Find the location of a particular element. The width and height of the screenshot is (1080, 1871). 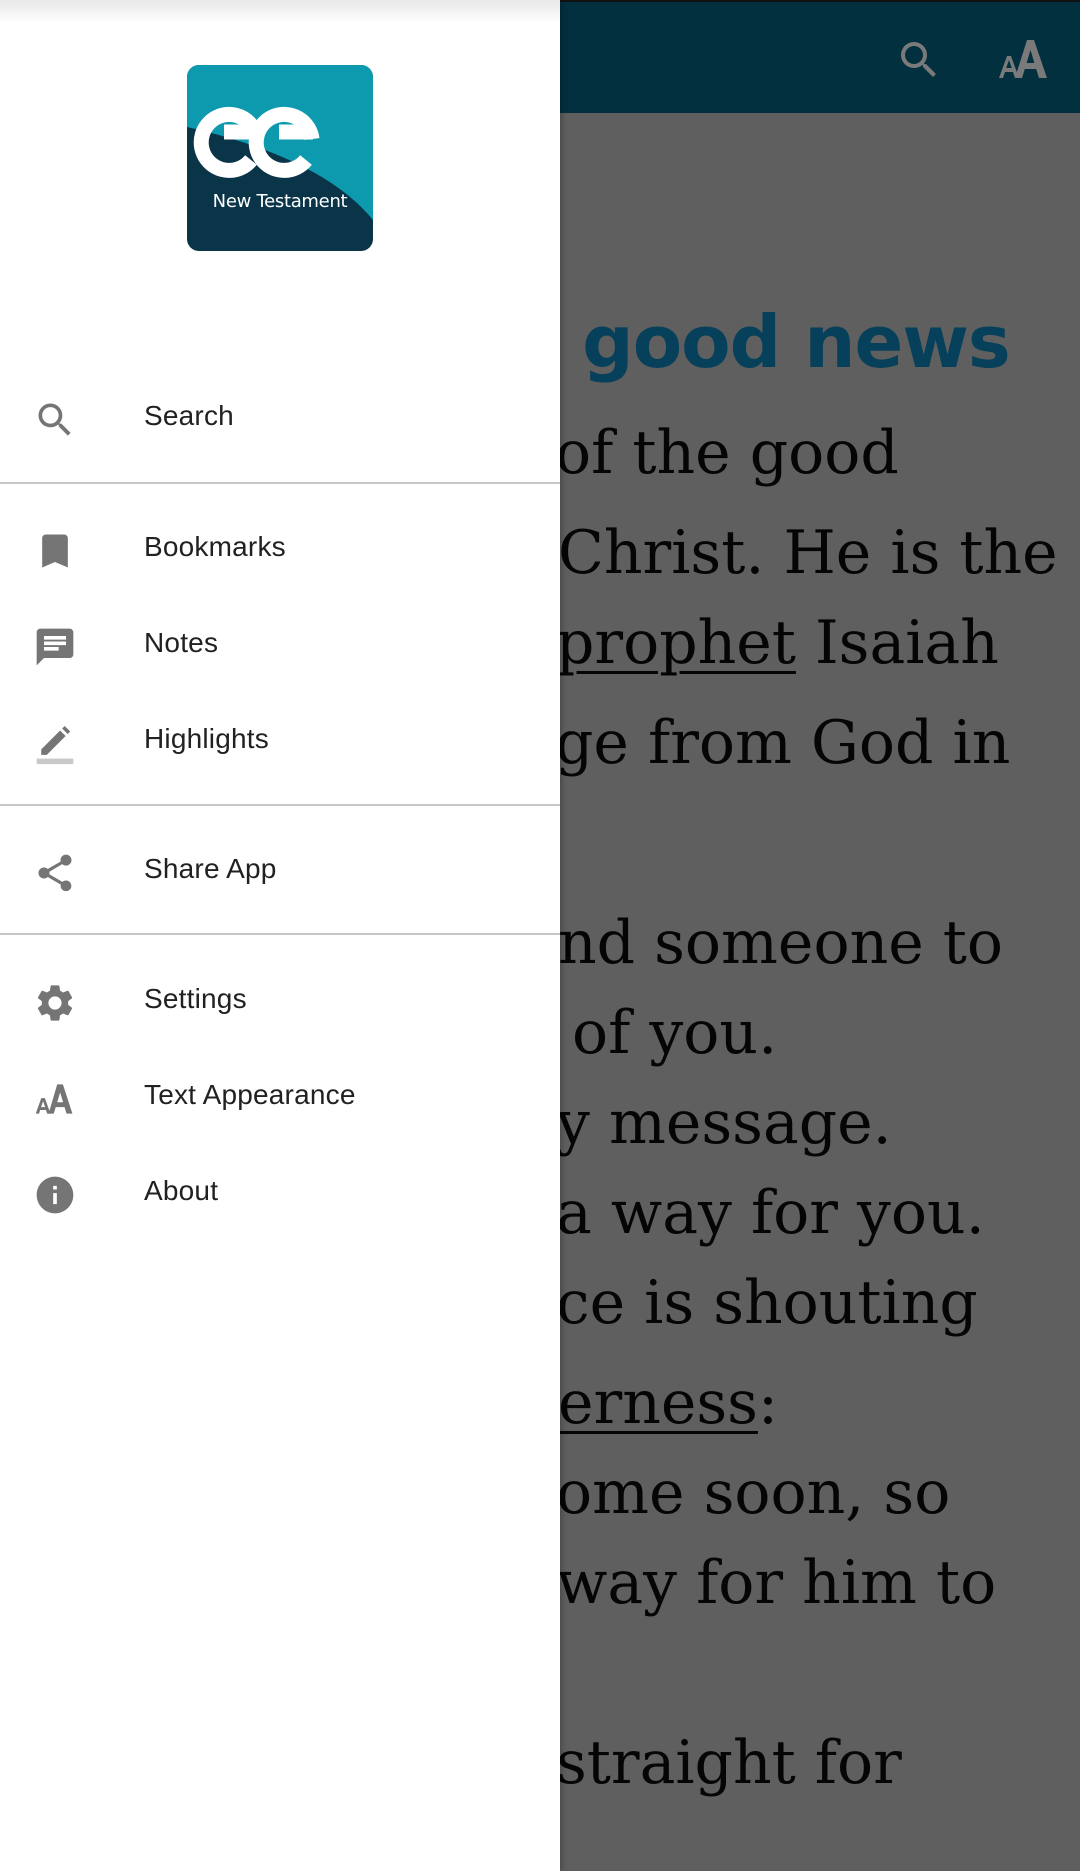

bookmark-icon is located at coordinates (55, 551).